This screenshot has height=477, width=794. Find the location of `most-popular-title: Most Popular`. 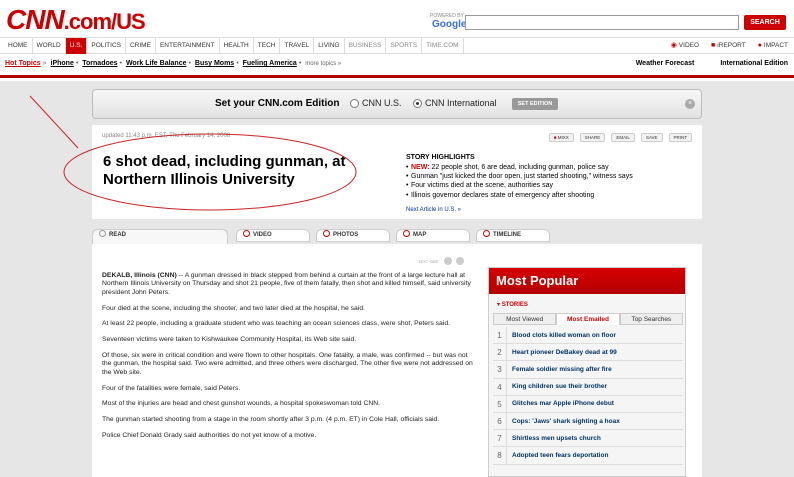

most-popular-title: Most Popular is located at coordinates (587, 281).